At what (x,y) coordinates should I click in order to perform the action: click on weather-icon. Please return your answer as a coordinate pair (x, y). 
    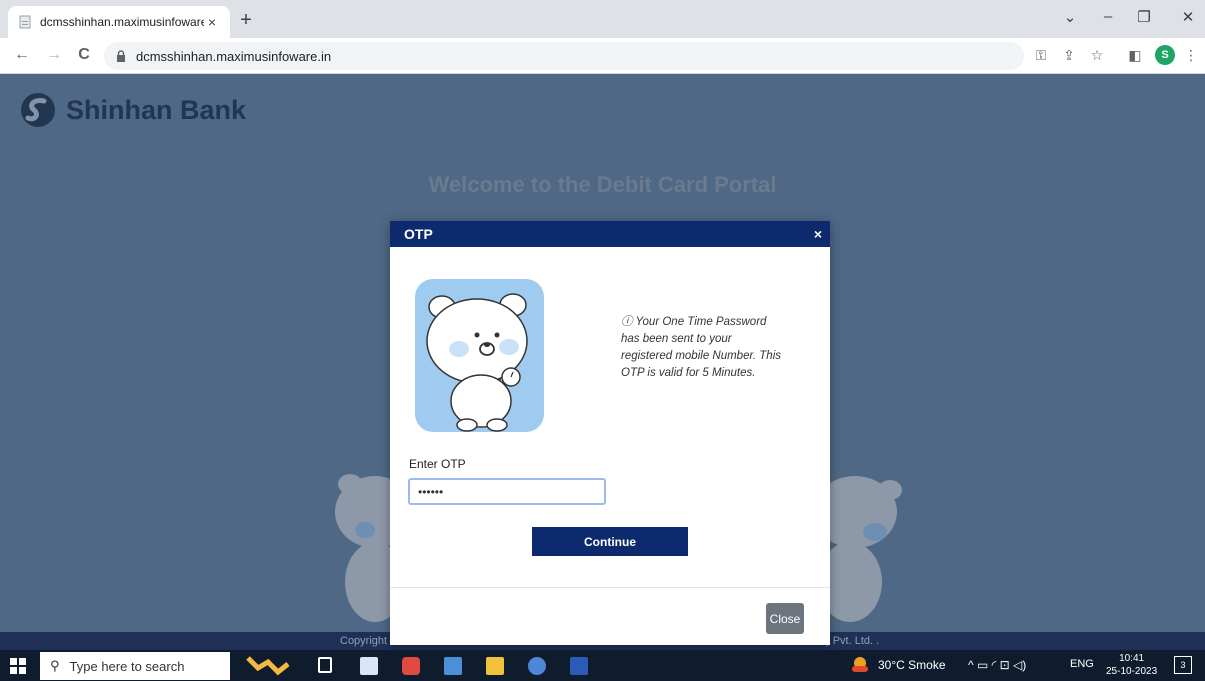
    Looking at the image, I should click on (860, 665).